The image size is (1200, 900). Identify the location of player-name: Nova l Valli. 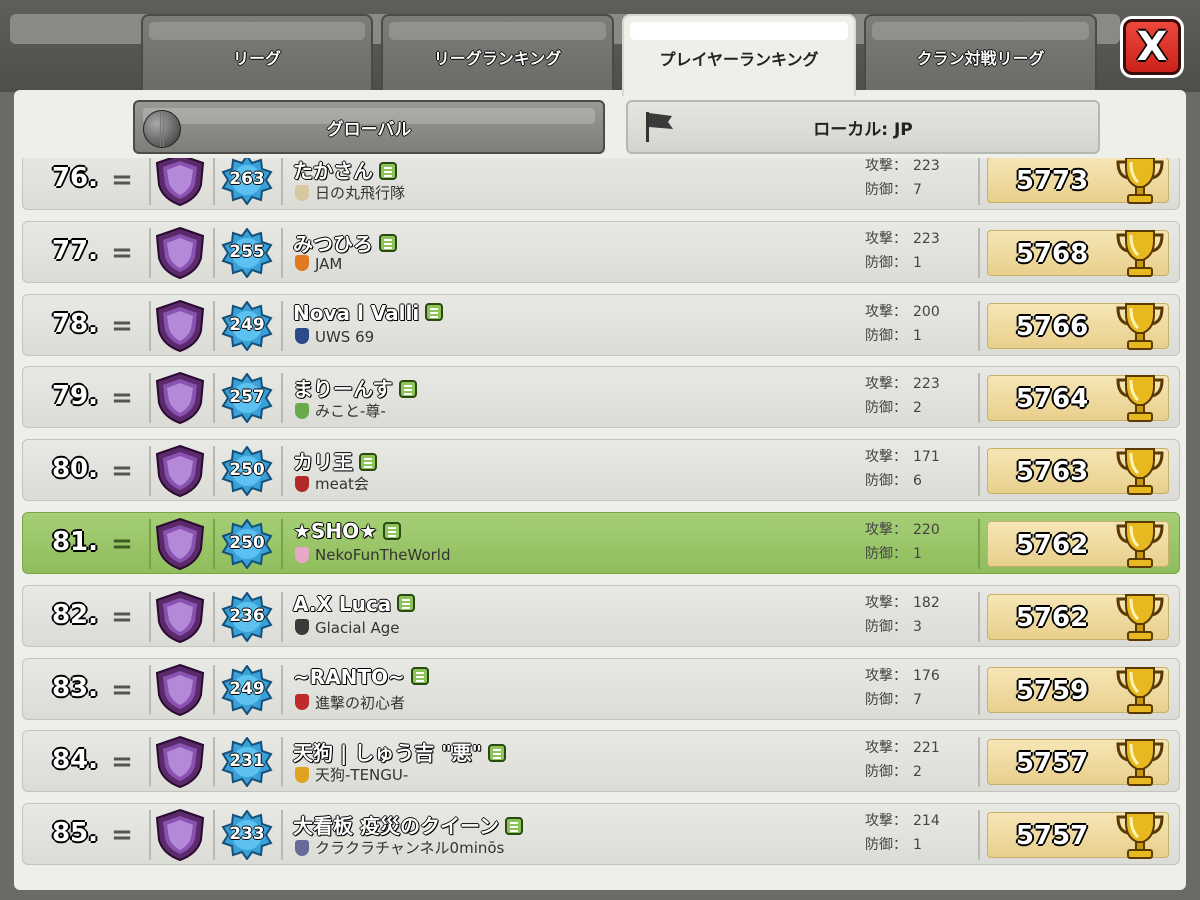
(368, 313).